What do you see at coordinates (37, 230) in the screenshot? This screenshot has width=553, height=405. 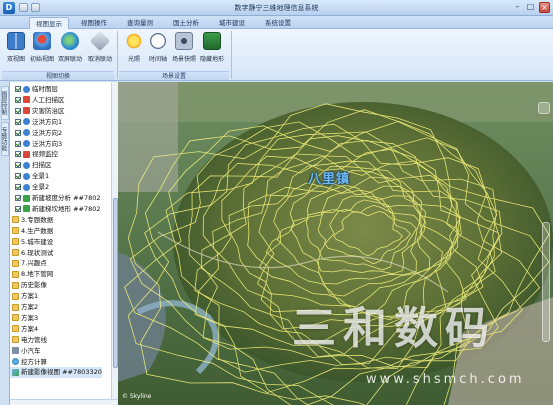 I see `layer-tree-item-label: 4.生产数据` at bounding box center [37, 230].